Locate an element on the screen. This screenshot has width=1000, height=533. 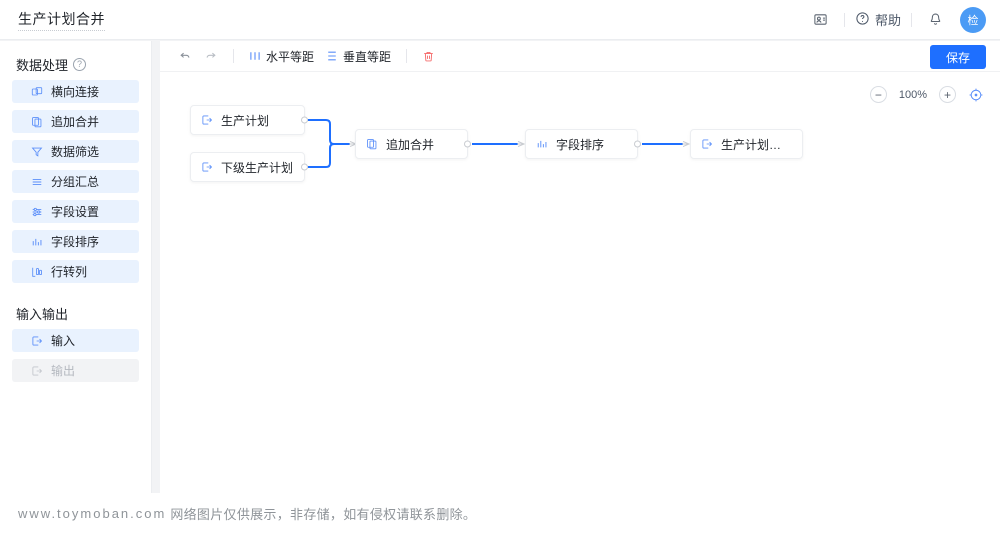
sidebar-item-append-merge: 追加合并 is located at coordinates (75, 121).